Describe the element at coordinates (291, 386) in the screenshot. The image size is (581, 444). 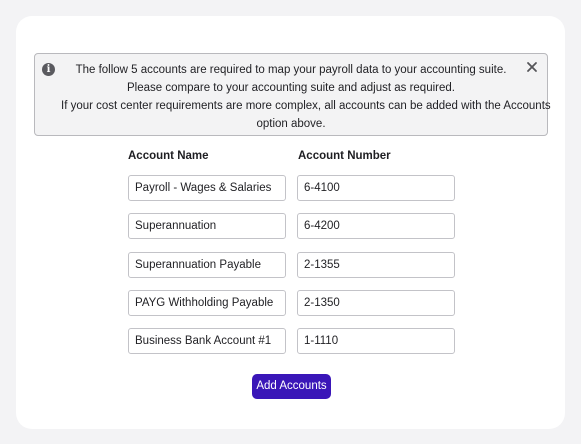
I see `add-accounts-button: Add Accounts` at that location.